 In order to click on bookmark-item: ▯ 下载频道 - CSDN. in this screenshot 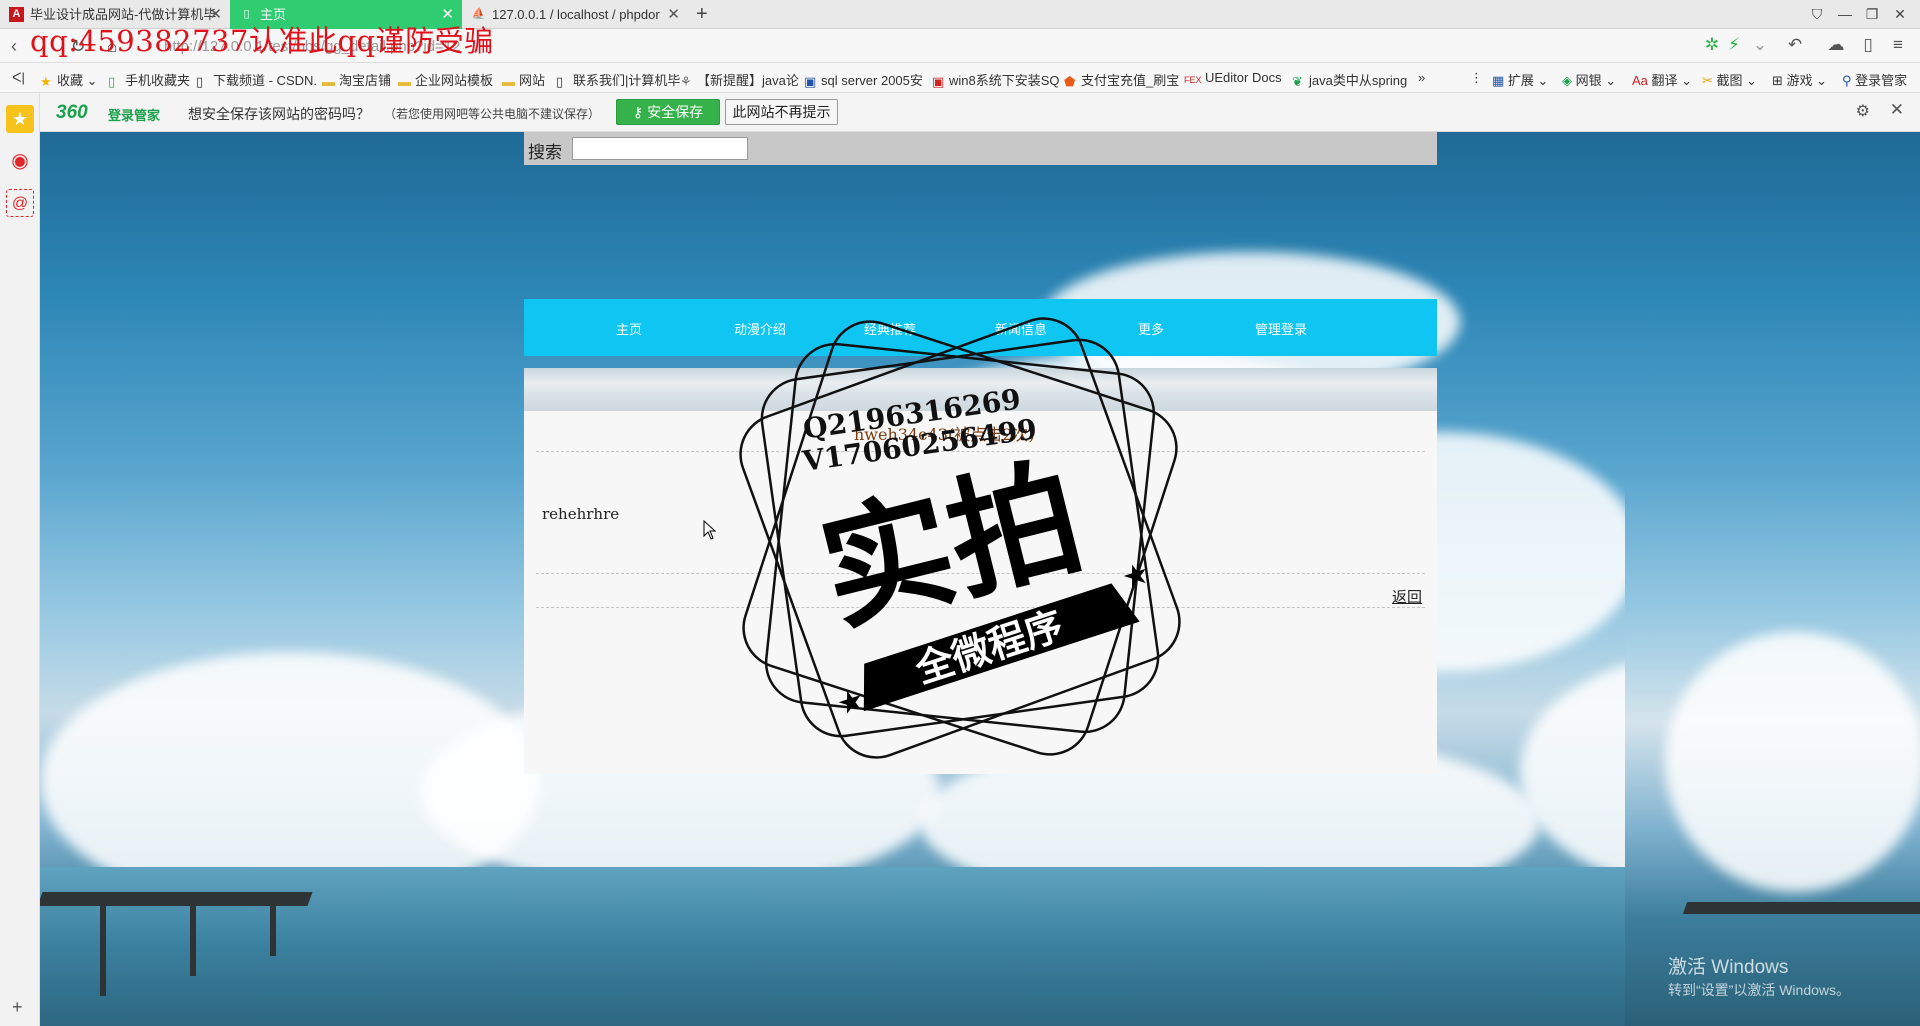, I will do `click(256, 79)`.